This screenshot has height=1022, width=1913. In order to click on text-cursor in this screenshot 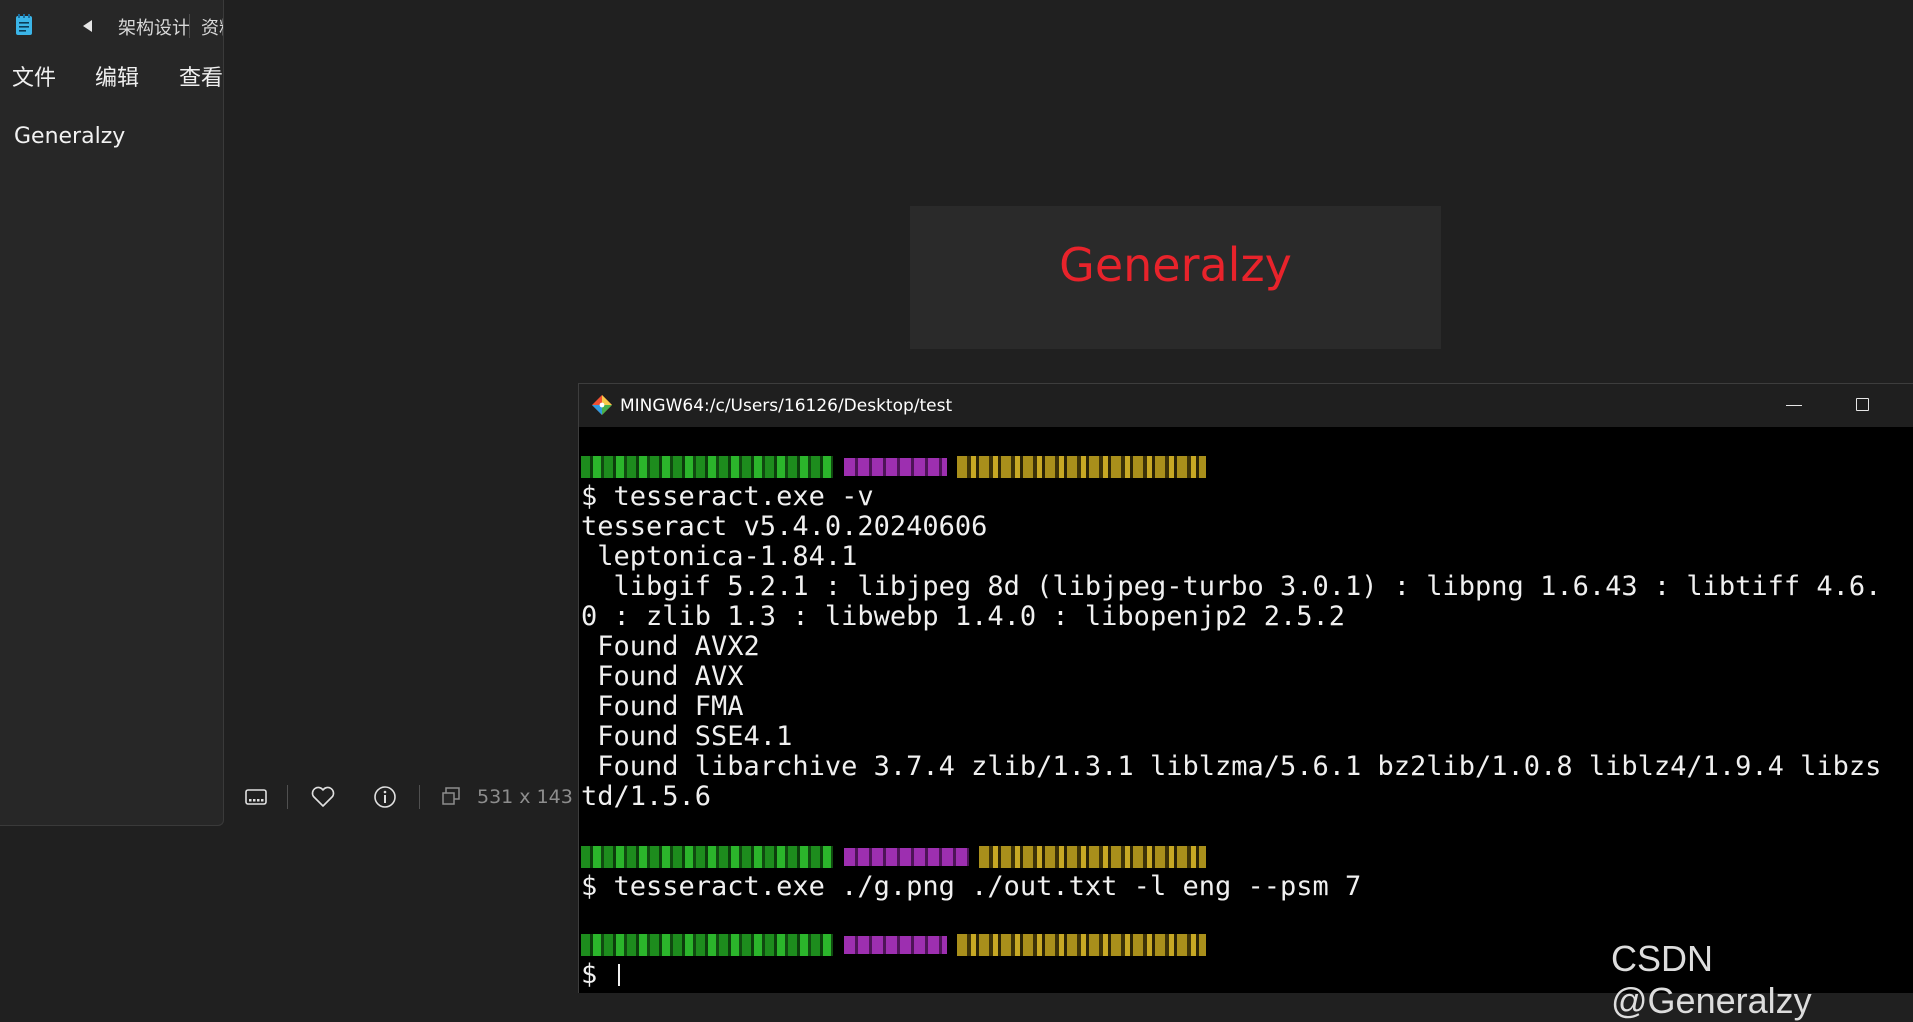, I will do `click(618, 975)`.